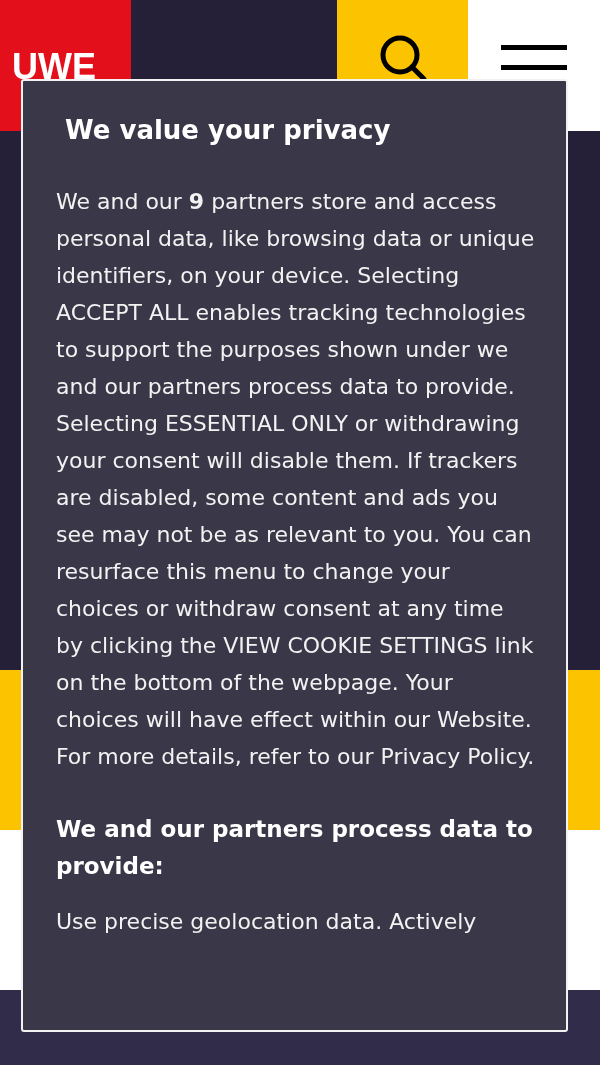 This screenshot has height=1065, width=600. I want to click on dialog-title: We value your privacy, so click(228, 130).